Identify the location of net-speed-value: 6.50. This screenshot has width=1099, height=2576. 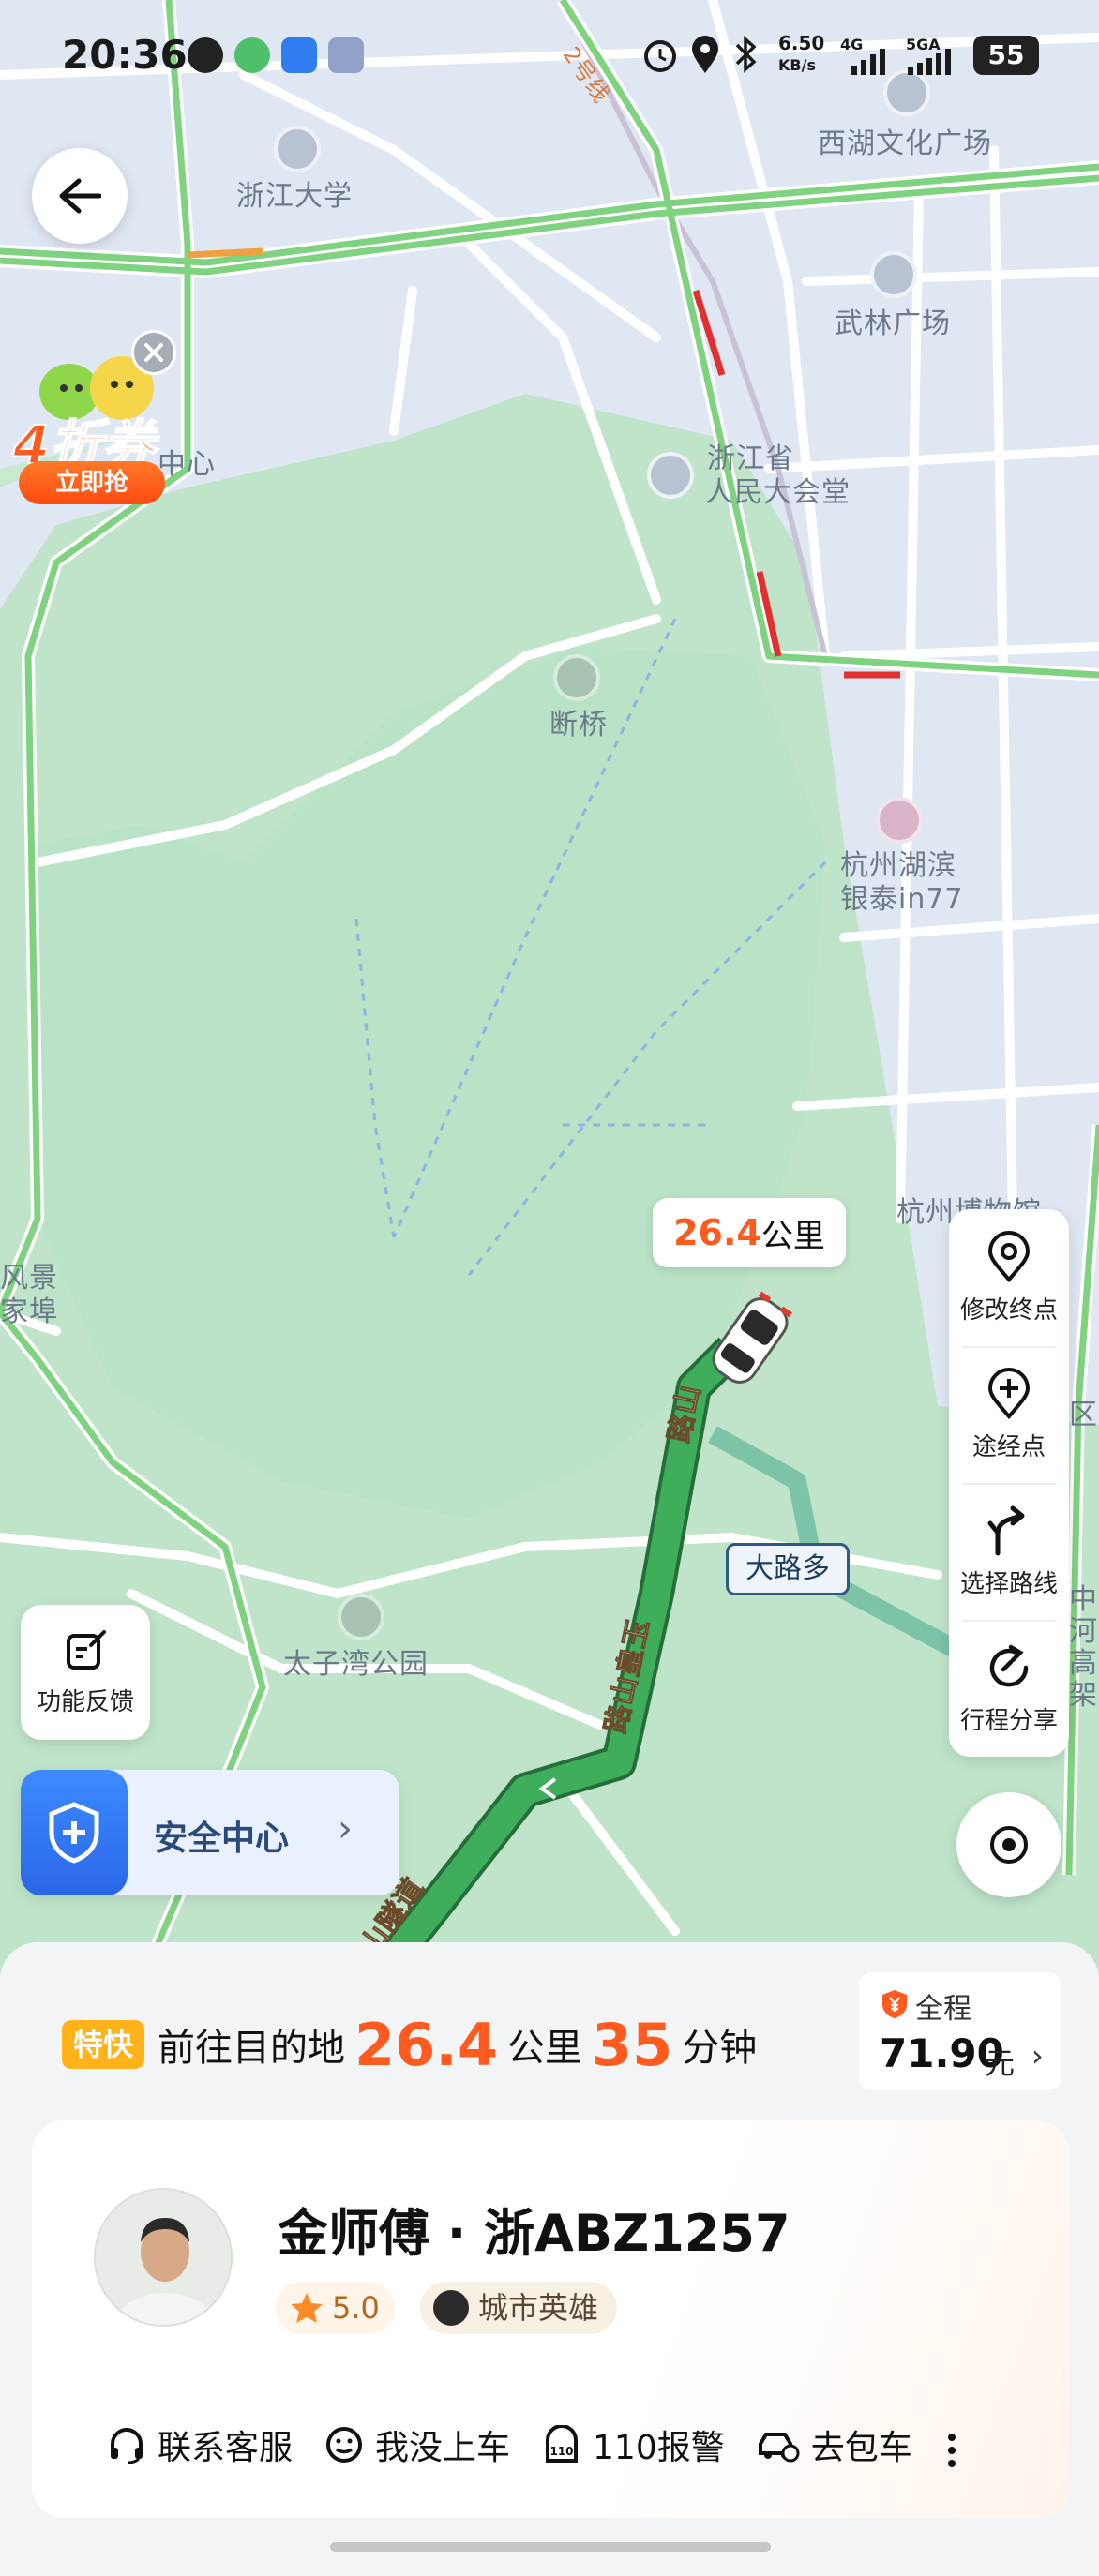
(801, 43).